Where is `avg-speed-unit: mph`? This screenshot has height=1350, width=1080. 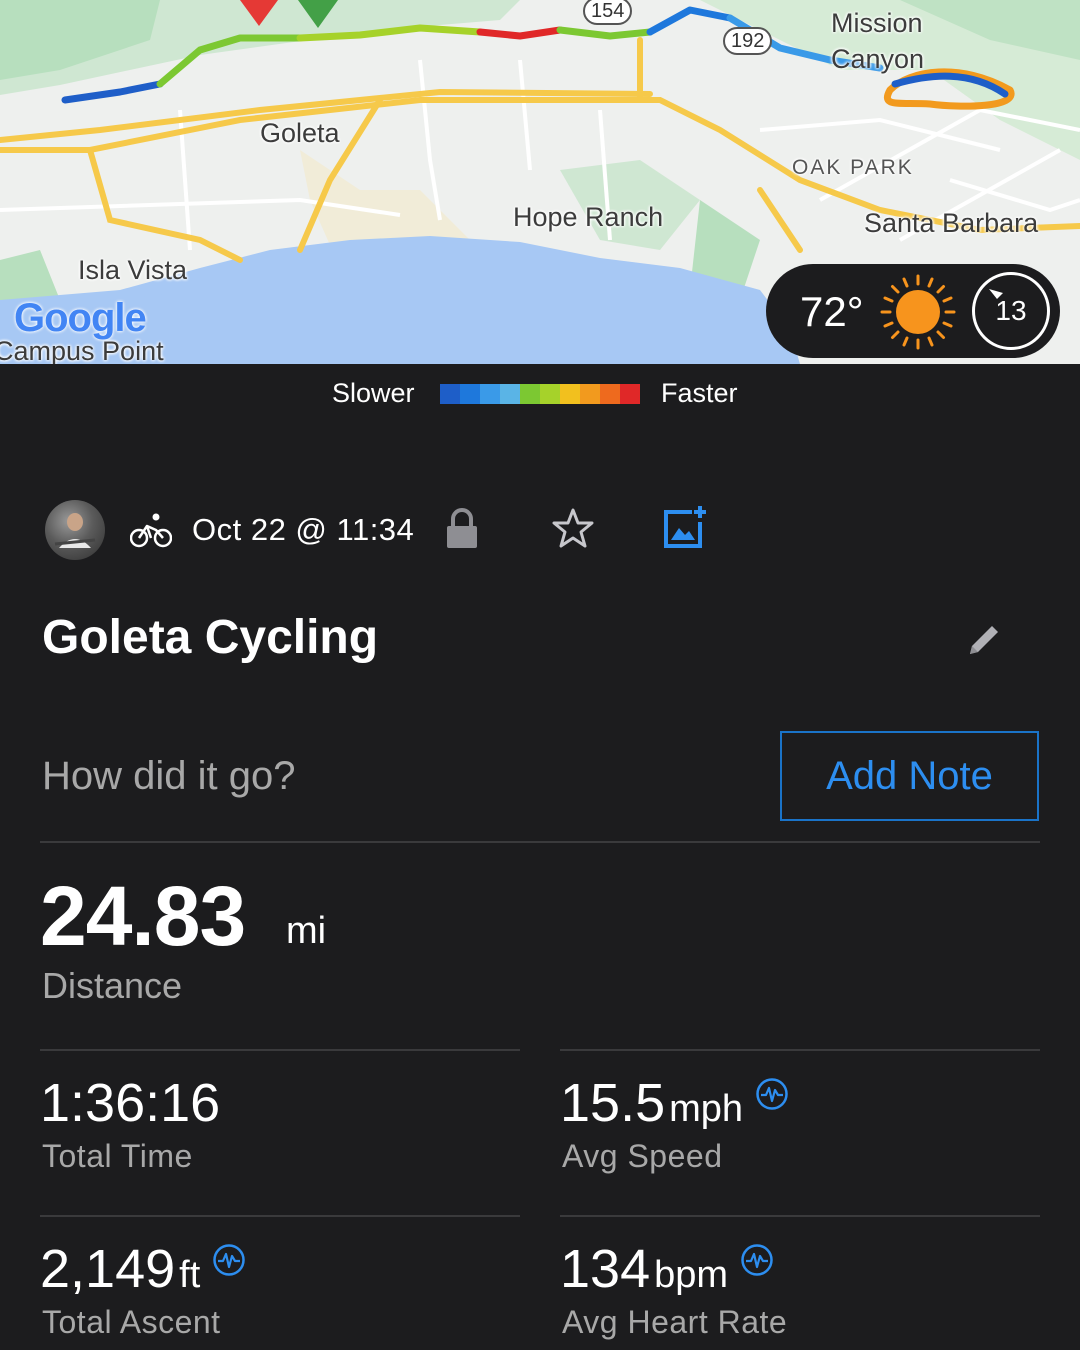 avg-speed-unit: mph is located at coordinates (706, 1109).